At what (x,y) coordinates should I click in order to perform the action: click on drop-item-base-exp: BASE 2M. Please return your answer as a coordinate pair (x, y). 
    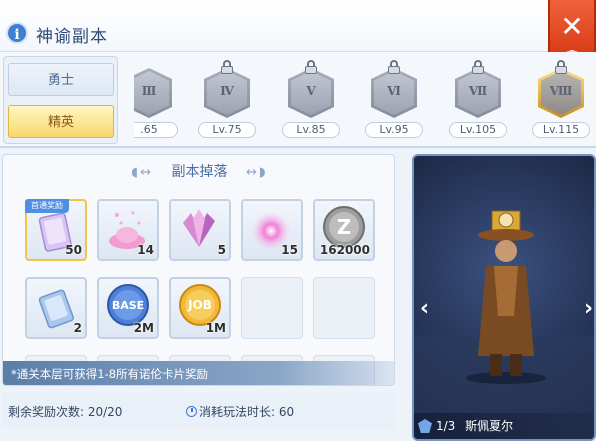
    Looking at the image, I should click on (128, 308).